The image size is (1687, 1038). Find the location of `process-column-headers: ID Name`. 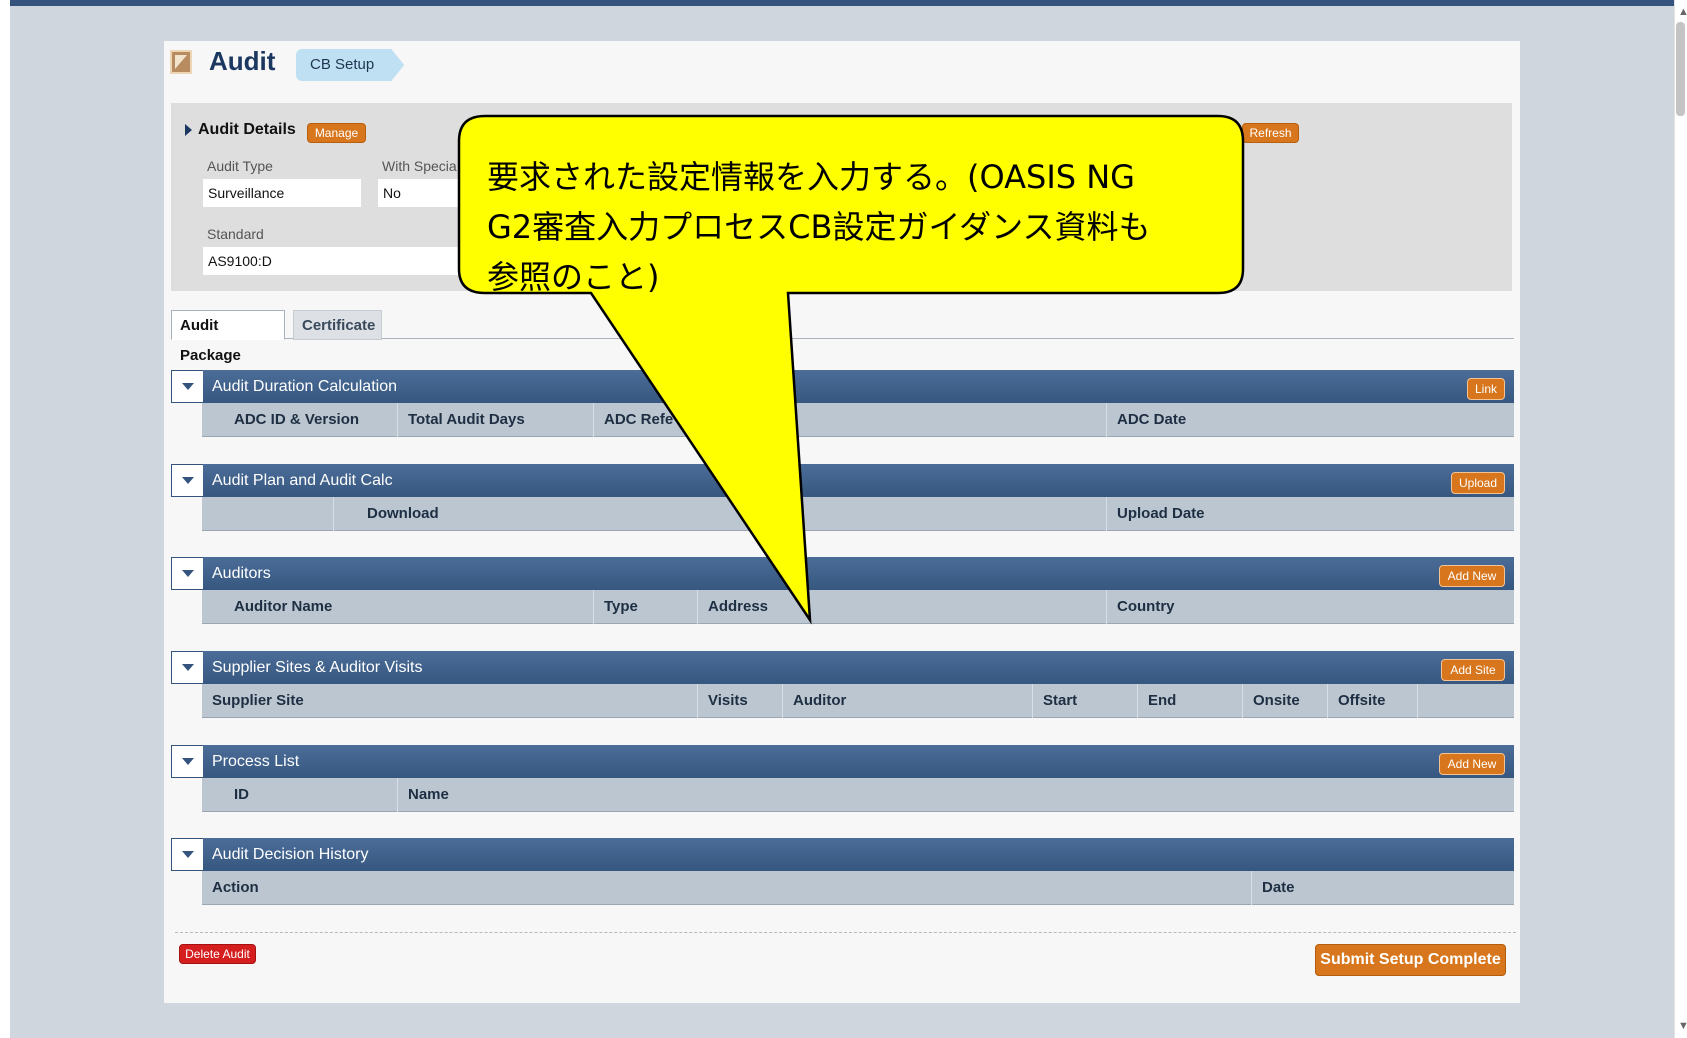

process-column-headers: ID Name is located at coordinates (858, 795).